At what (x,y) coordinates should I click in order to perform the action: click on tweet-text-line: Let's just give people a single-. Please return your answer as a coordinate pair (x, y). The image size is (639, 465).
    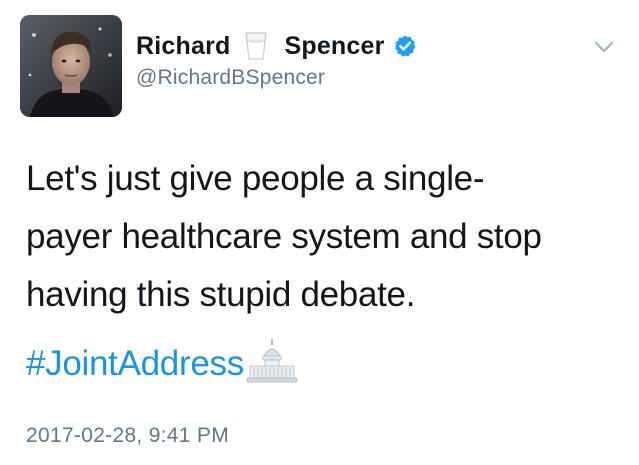
    Looking at the image, I should click on (255, 178).